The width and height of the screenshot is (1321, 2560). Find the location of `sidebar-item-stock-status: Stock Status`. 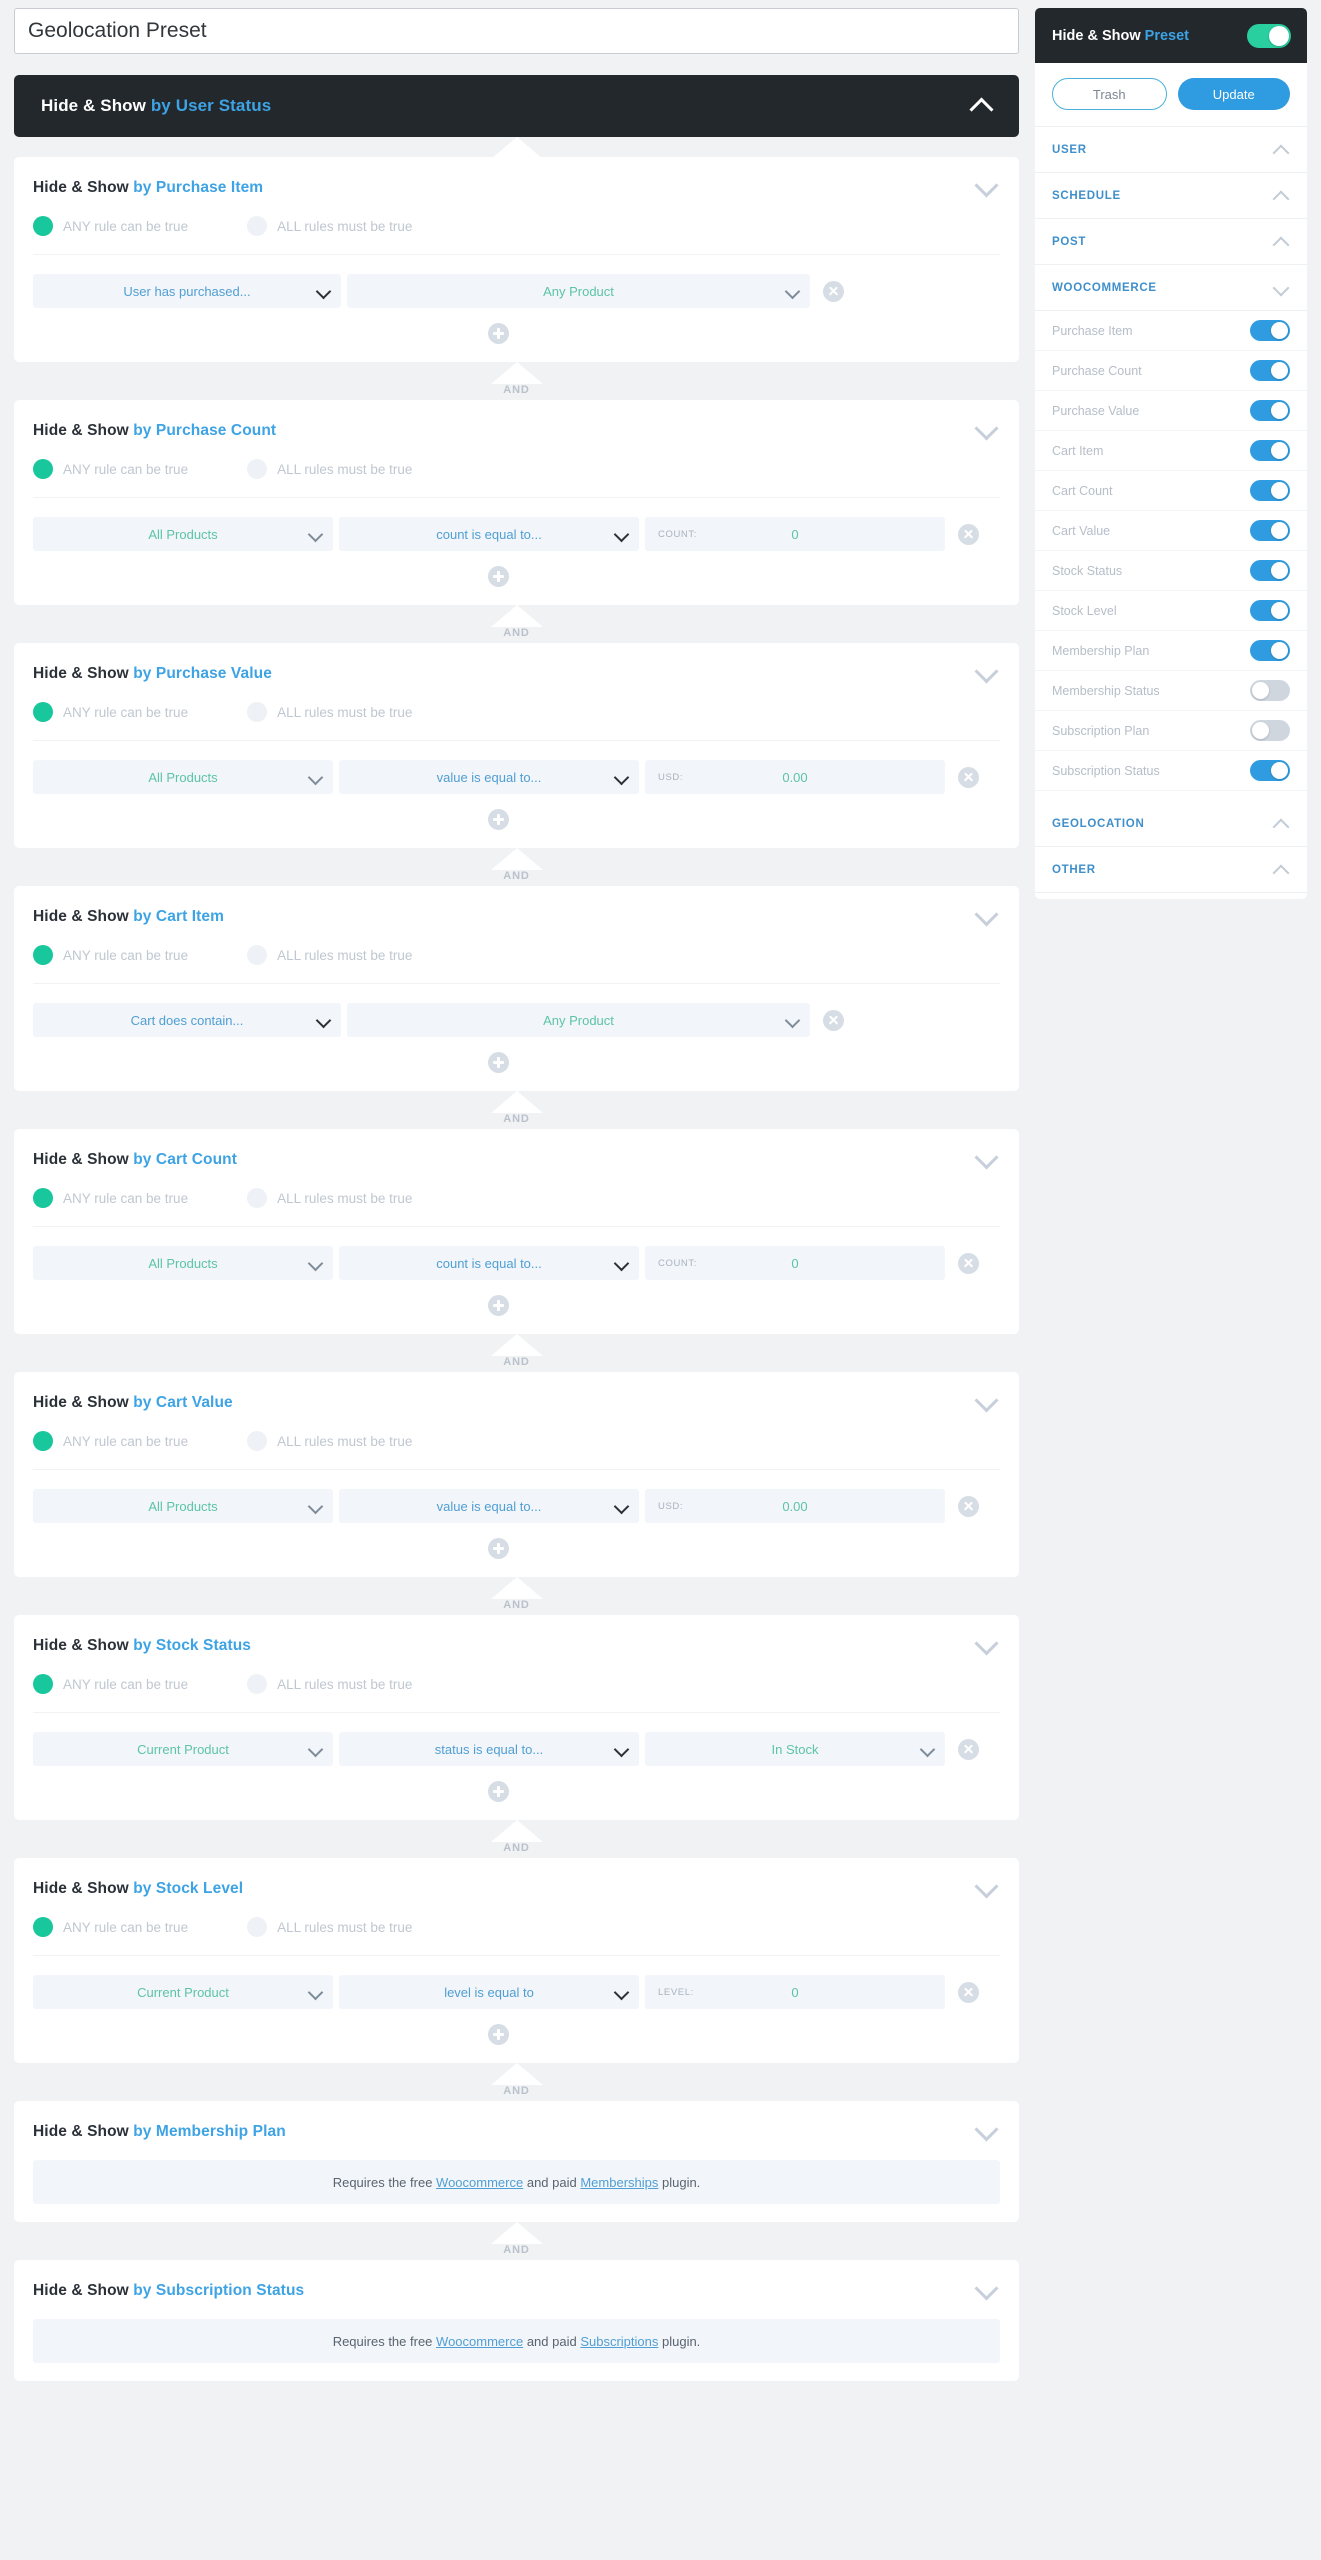

sidebar-item-stock-status: Stock Status is located at coordinates (1171, 571).